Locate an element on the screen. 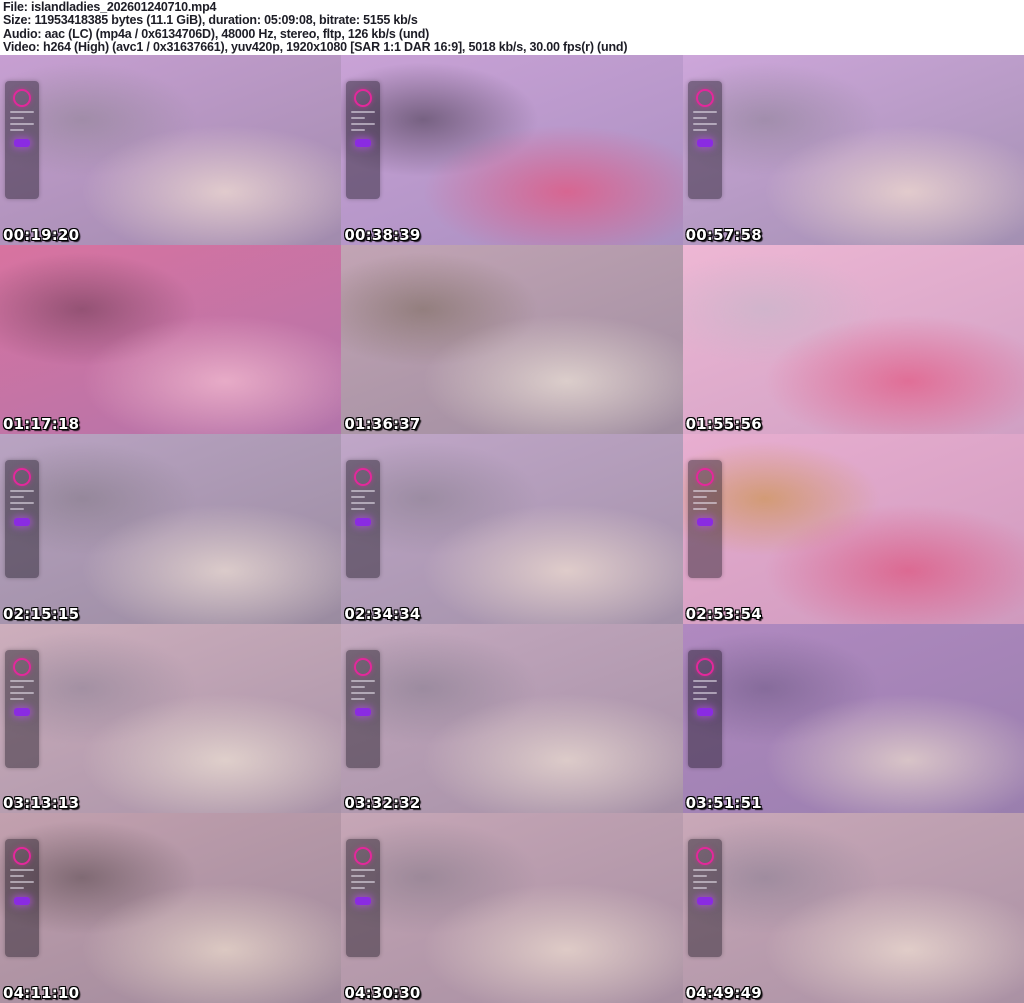 Image resolution: width=1024 pixels, height=1003 pixels. video-thumbnail: 00:57:58 is located at coordinates (853, 150).